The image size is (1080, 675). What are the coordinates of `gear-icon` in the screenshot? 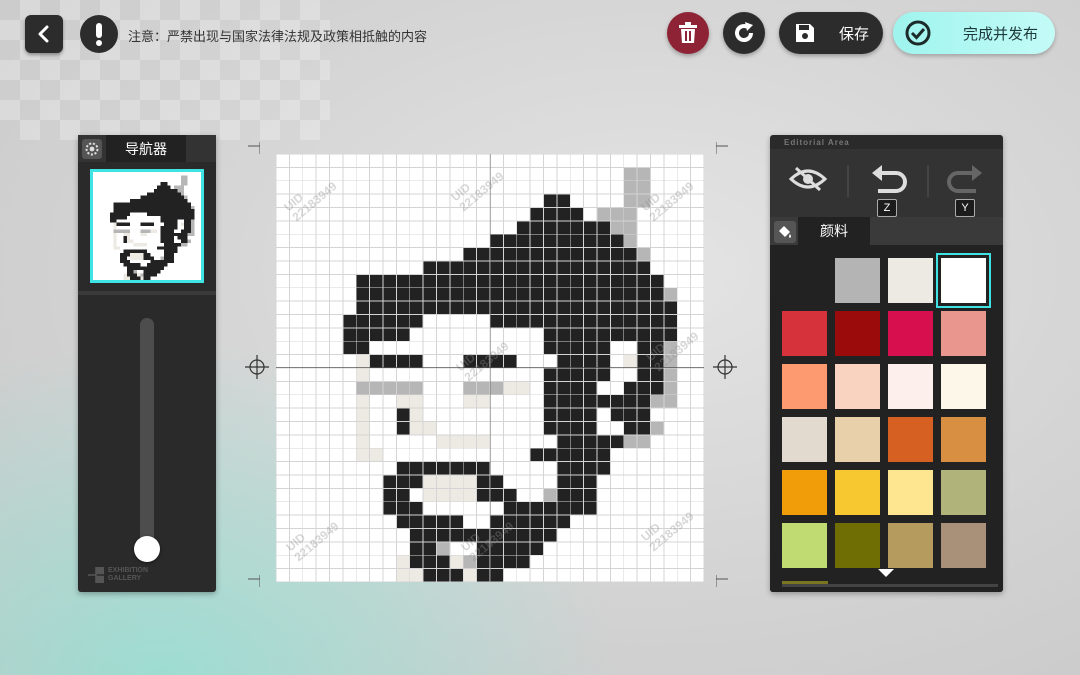 It's located at (92, 149).